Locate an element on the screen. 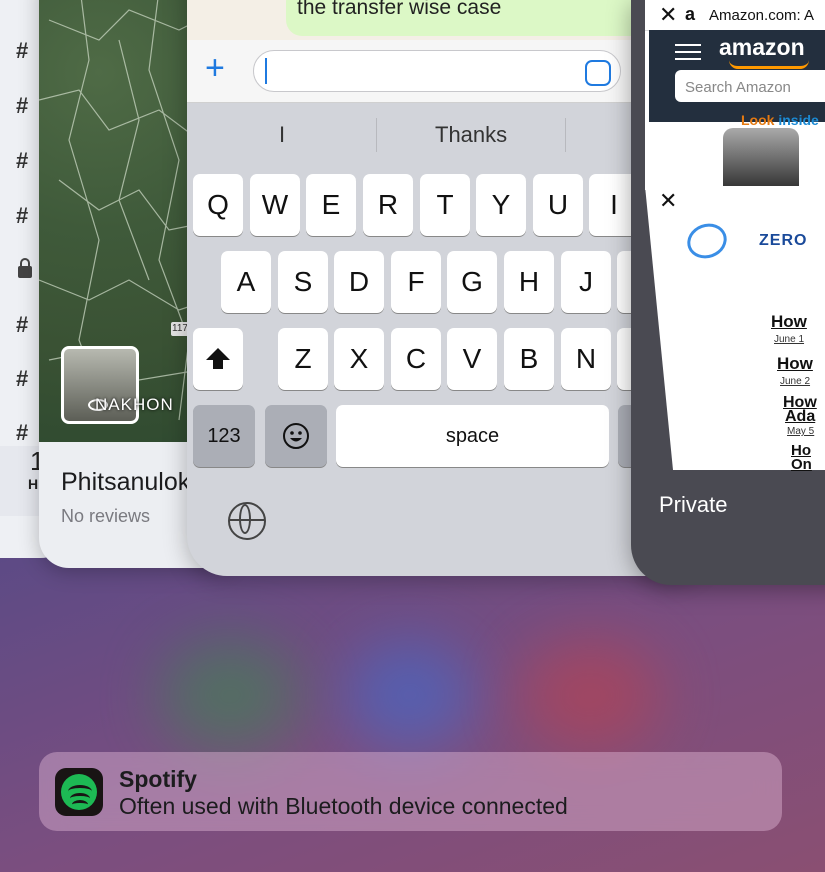 This screenshot has width=825, height=872. article-date: June 1 is located at coordinates (789, 339).